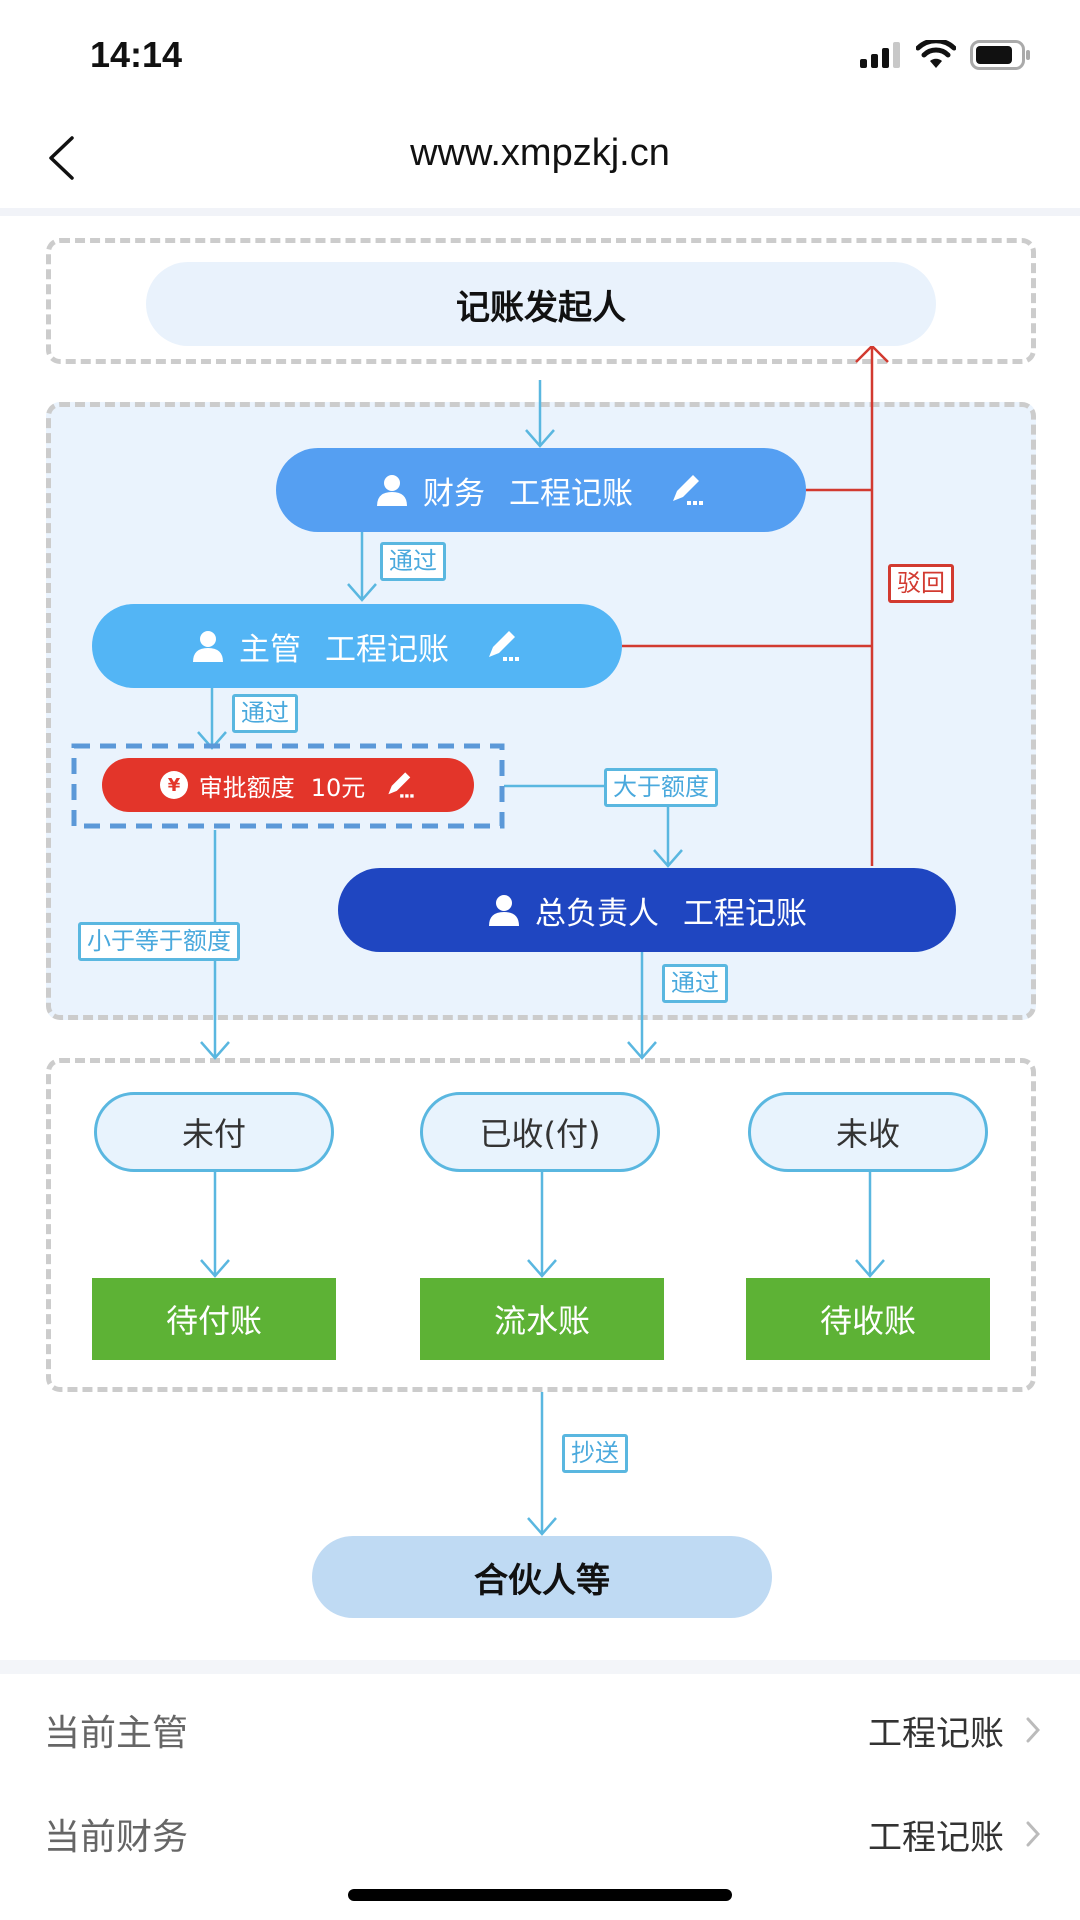 The image size is (1080, 1920). I want to click on current-finance-row: 当前财务 工程记账, so click(540, 1834).